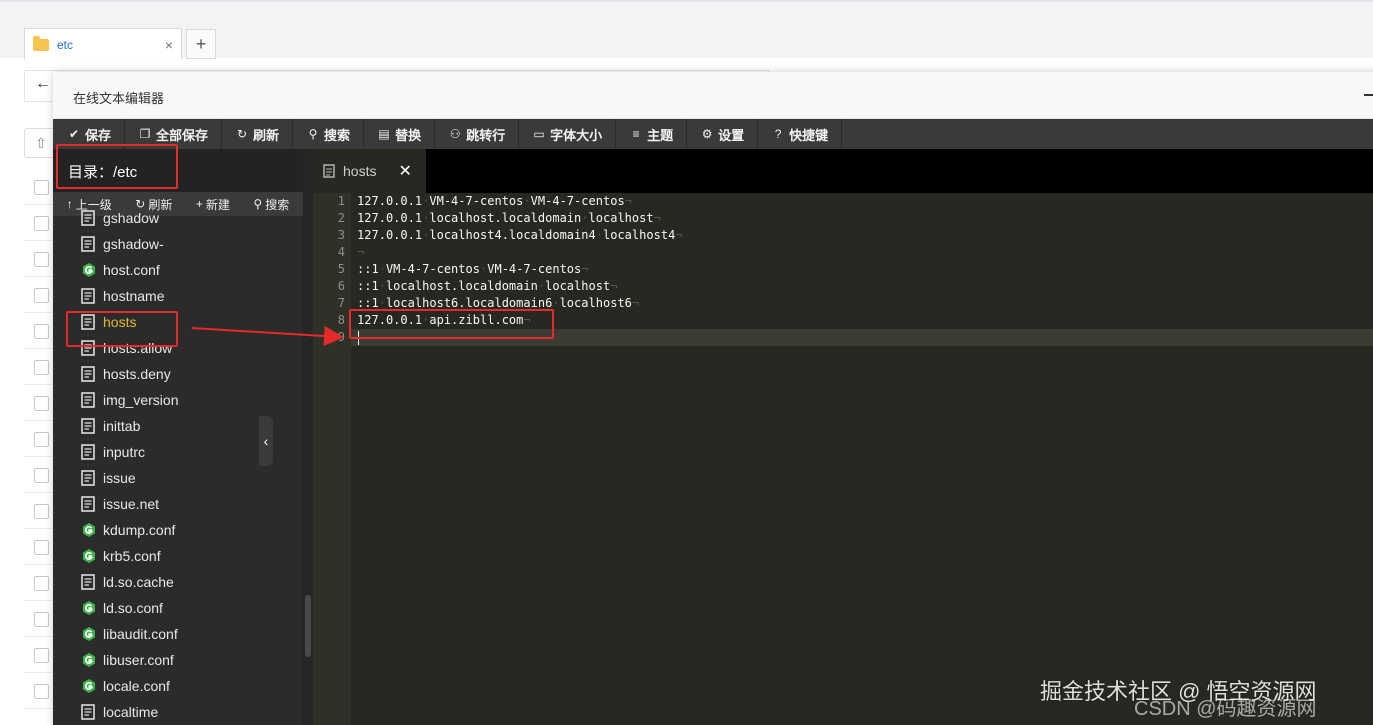  Describe the element at coordinates (329, 171) in the screenshot. I see `file-icon` at that location.